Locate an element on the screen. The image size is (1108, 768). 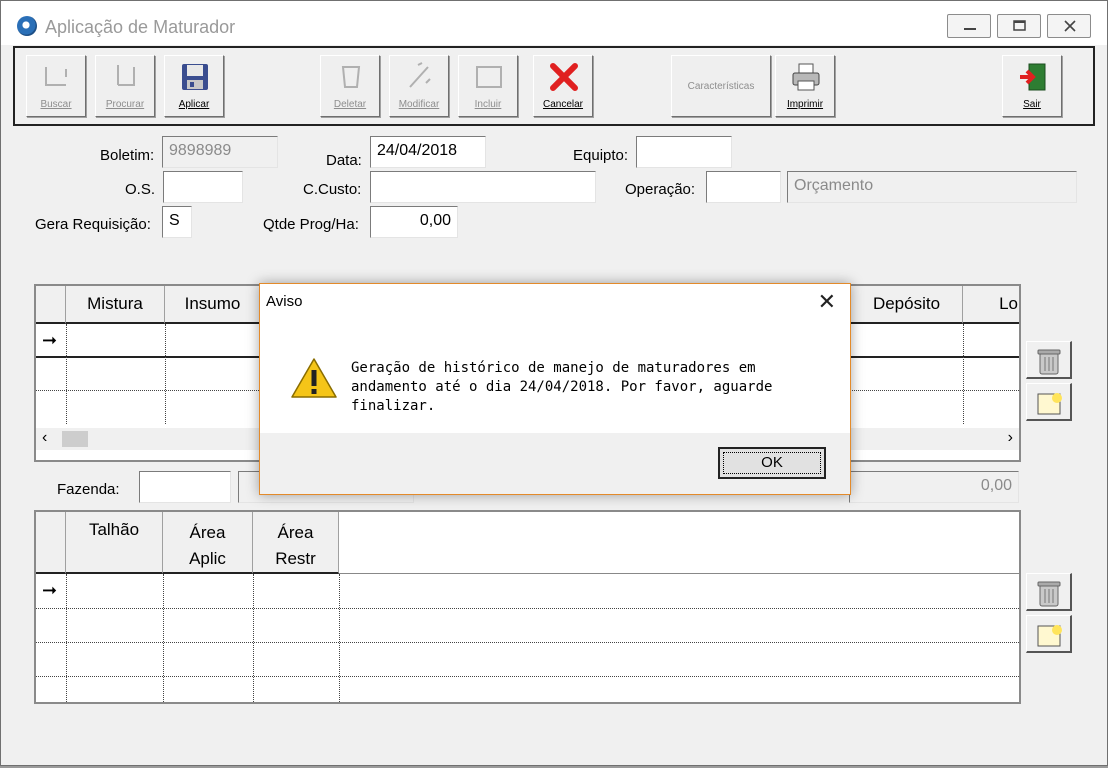
col-area-aplic-line2: Aplic is located at coordinates (207, 558).